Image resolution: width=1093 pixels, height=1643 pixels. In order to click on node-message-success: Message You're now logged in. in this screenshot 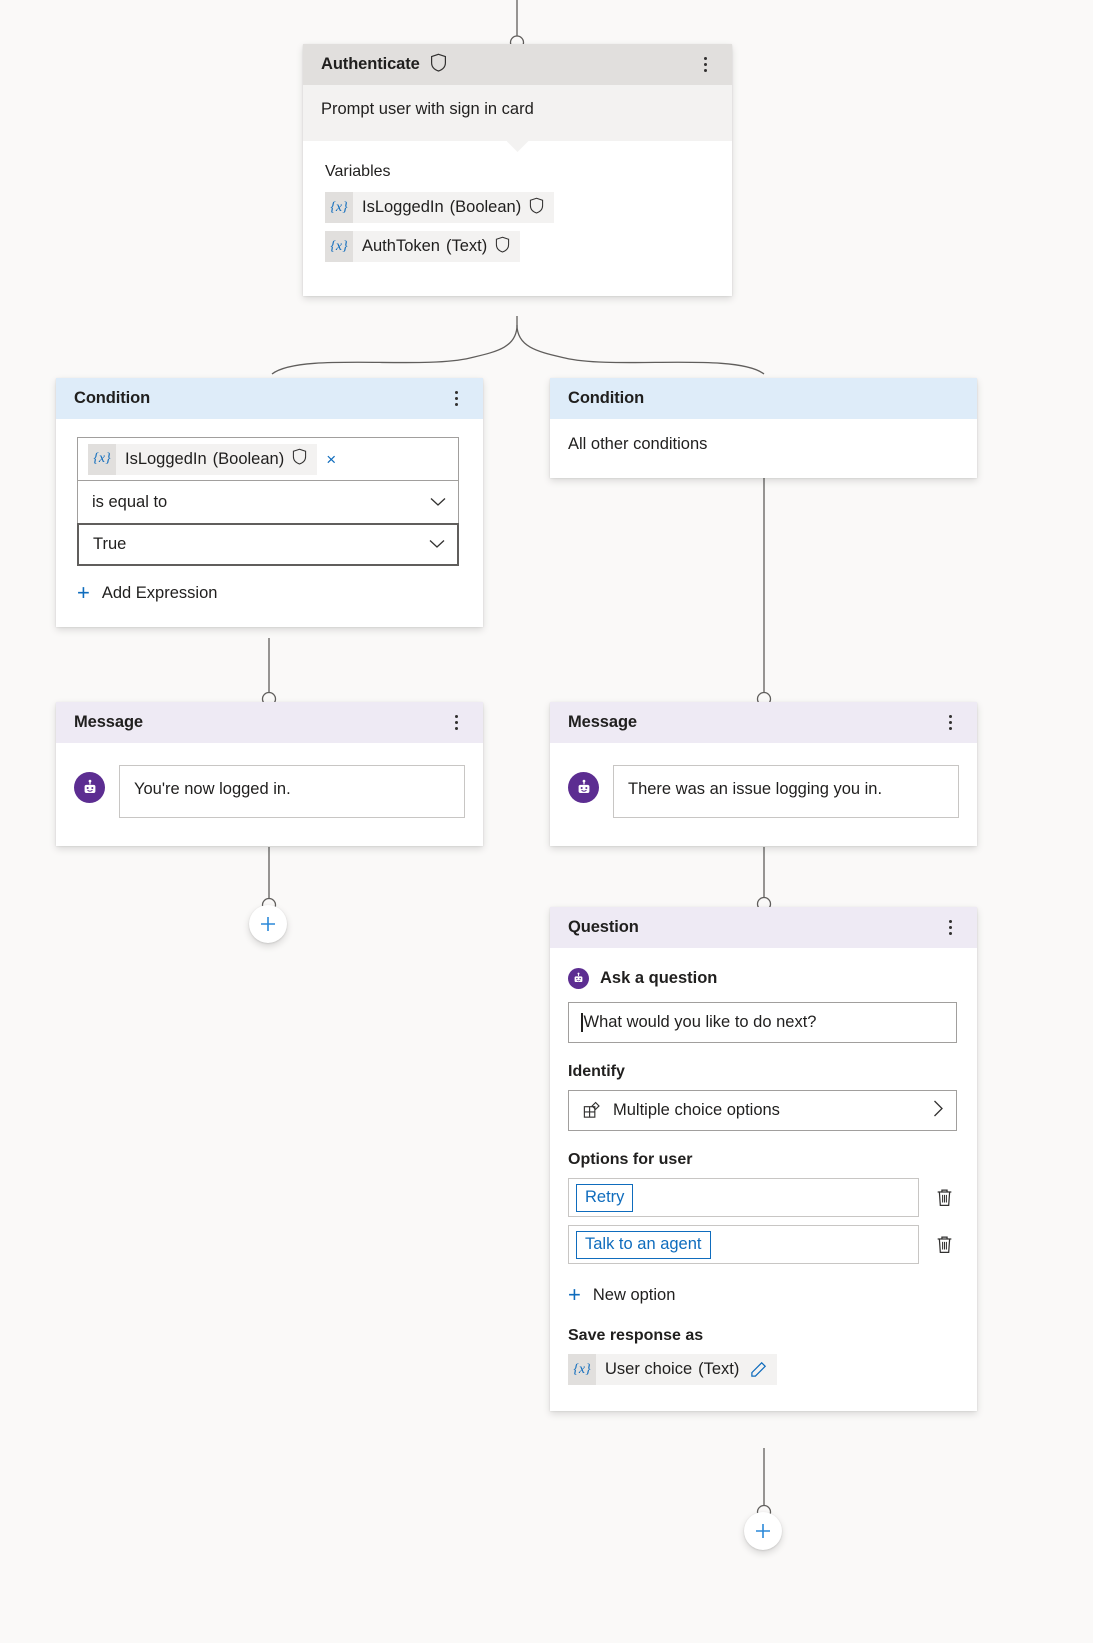, I will do `click(269, 774)`.